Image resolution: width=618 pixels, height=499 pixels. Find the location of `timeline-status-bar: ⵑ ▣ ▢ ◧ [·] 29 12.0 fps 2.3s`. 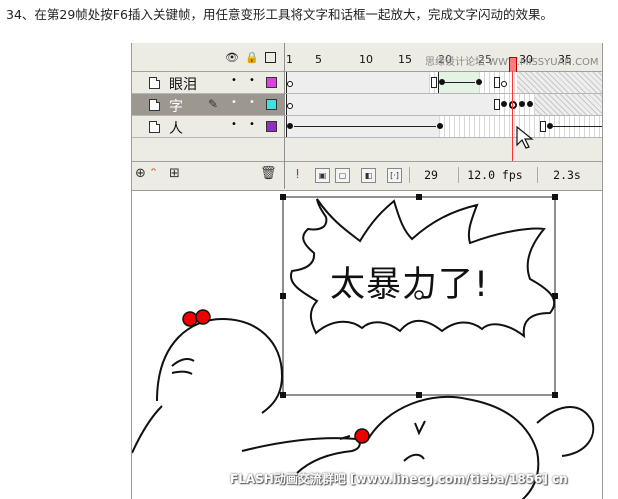

timeline-status-bar: ⵑ ▣ ▢ ◧ [·] 29 12.0 fps 2.3s is located at coordinates (443, 175).